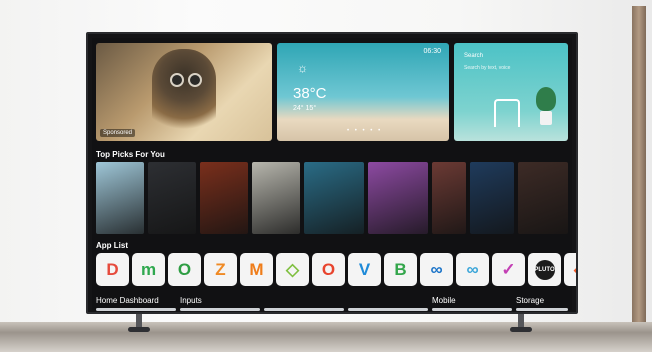  Describe the element at coordinates (575, 270) in the screenshot. I see `app-icon: ◆` at that location.